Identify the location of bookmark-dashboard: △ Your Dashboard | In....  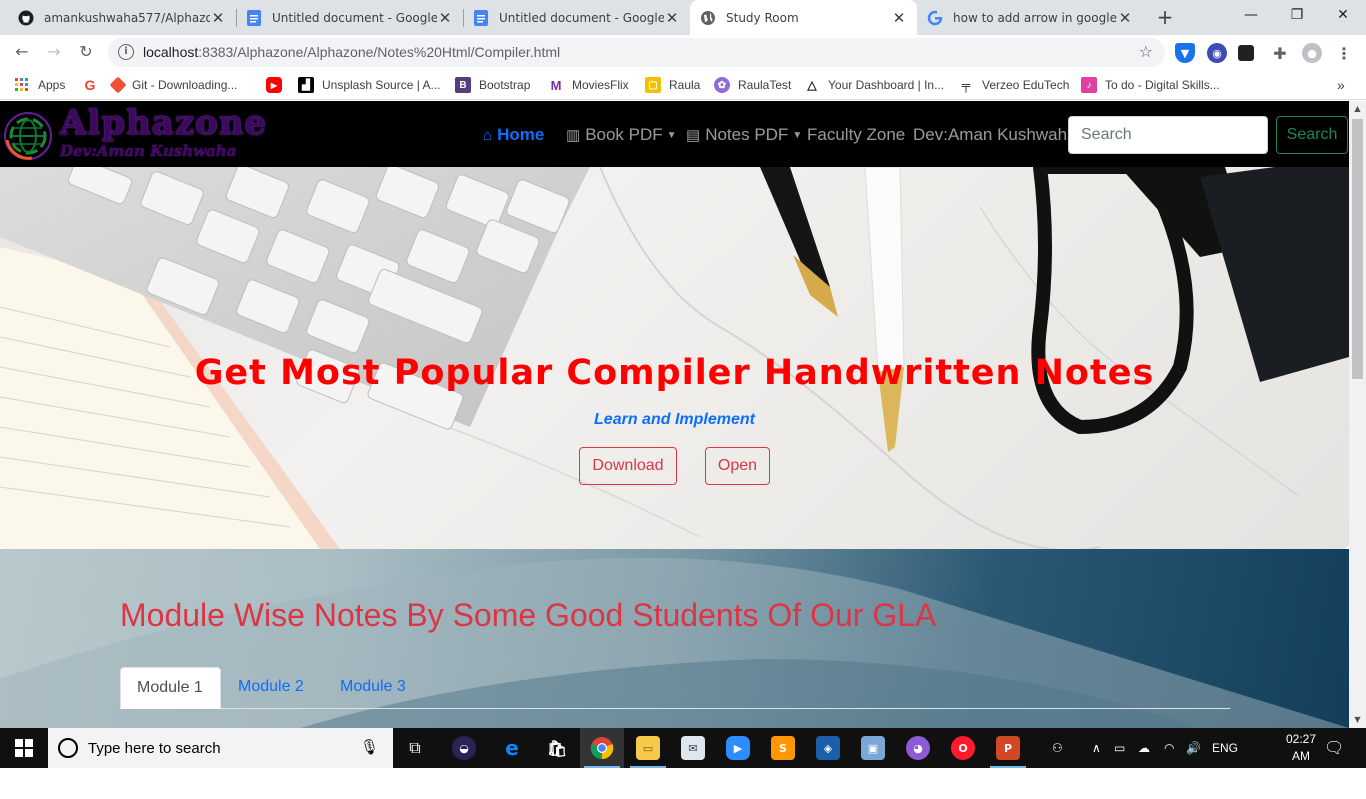
(874, 85).